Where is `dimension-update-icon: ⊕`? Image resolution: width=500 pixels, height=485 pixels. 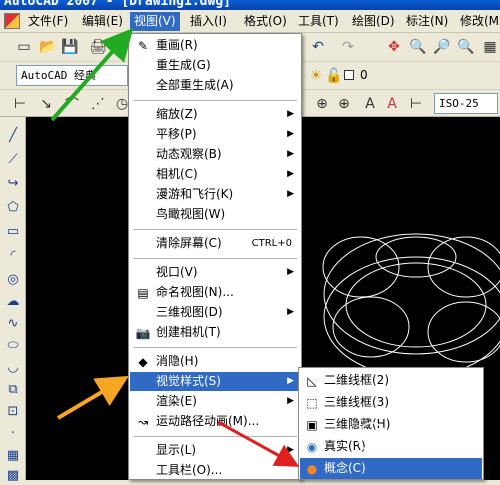 dimension-update-icon: ⊕ is located at coordinates (344, 104).